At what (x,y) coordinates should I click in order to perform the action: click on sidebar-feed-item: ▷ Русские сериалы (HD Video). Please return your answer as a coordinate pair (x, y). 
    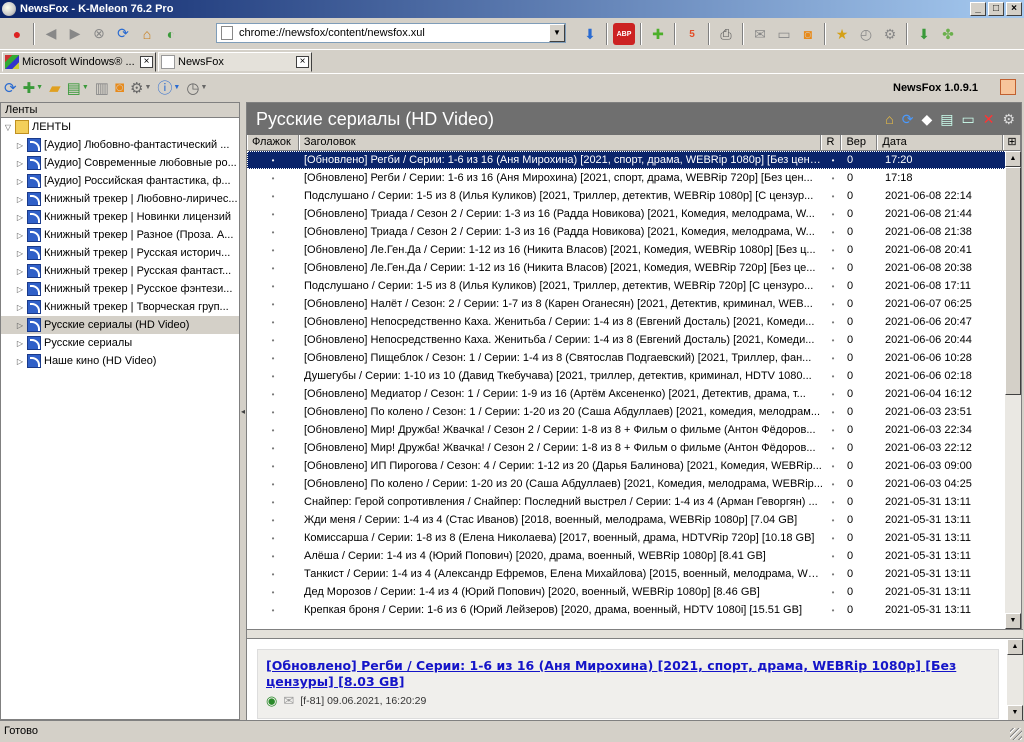
    Looking at the image, I should click on (120, 325).